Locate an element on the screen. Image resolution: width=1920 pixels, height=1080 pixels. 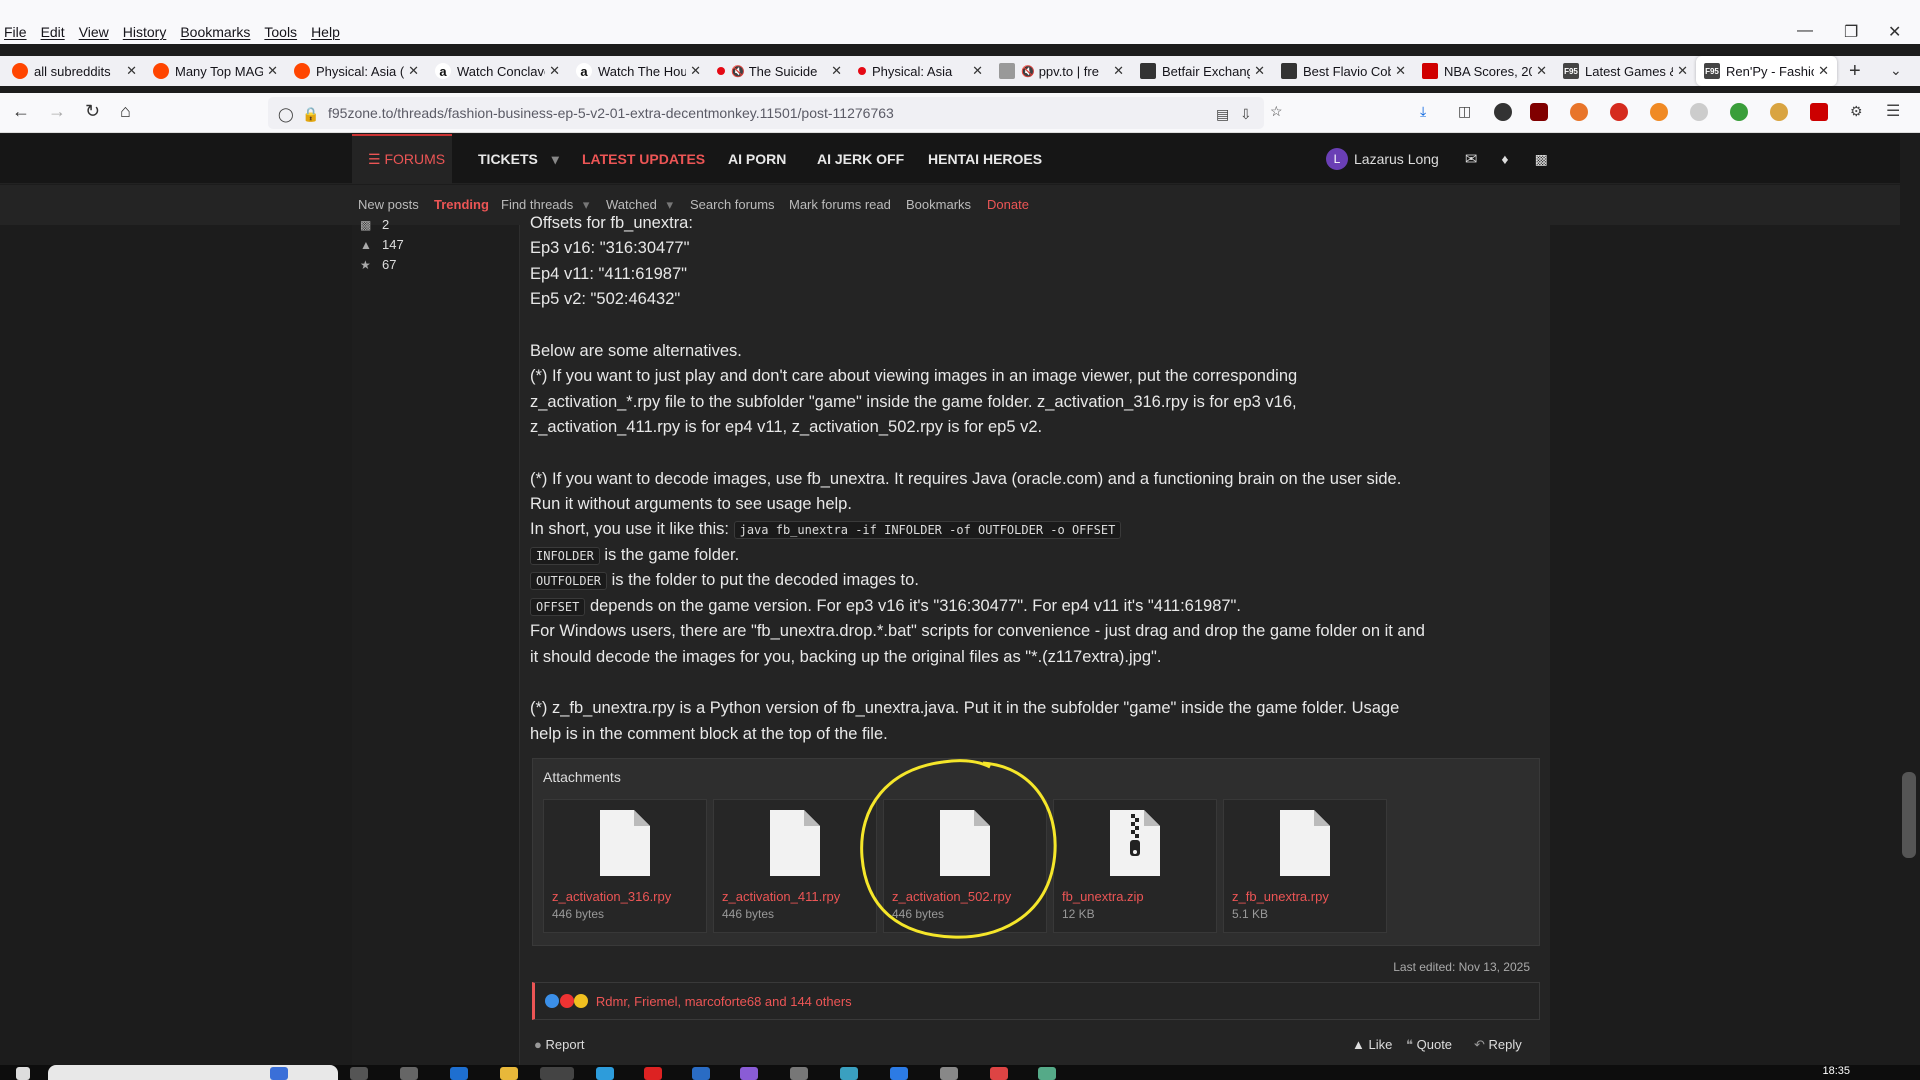
nav-hentai-heroes: HENTAI HEROES is located at coordinates (985, 159).